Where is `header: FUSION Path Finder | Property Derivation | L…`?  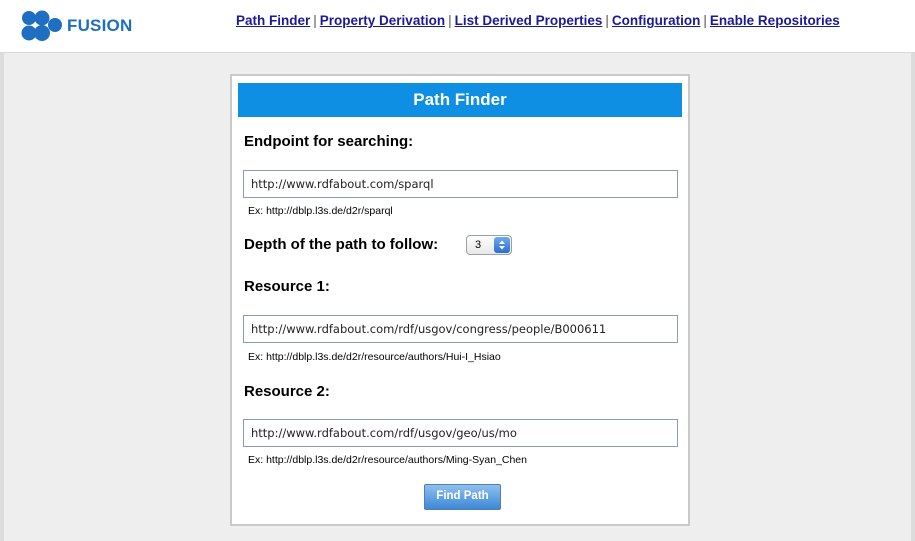
header: FUSION Path Finder | Property Derivation | L… is located at coordinates (457, 26).